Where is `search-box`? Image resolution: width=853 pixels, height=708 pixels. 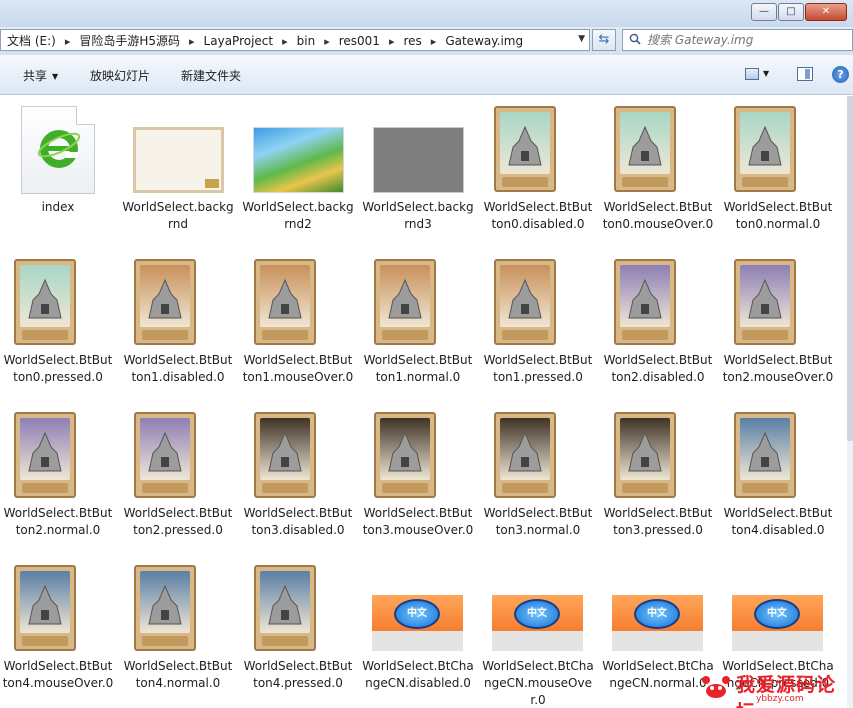 search-box is located at coordinates (737, 40).